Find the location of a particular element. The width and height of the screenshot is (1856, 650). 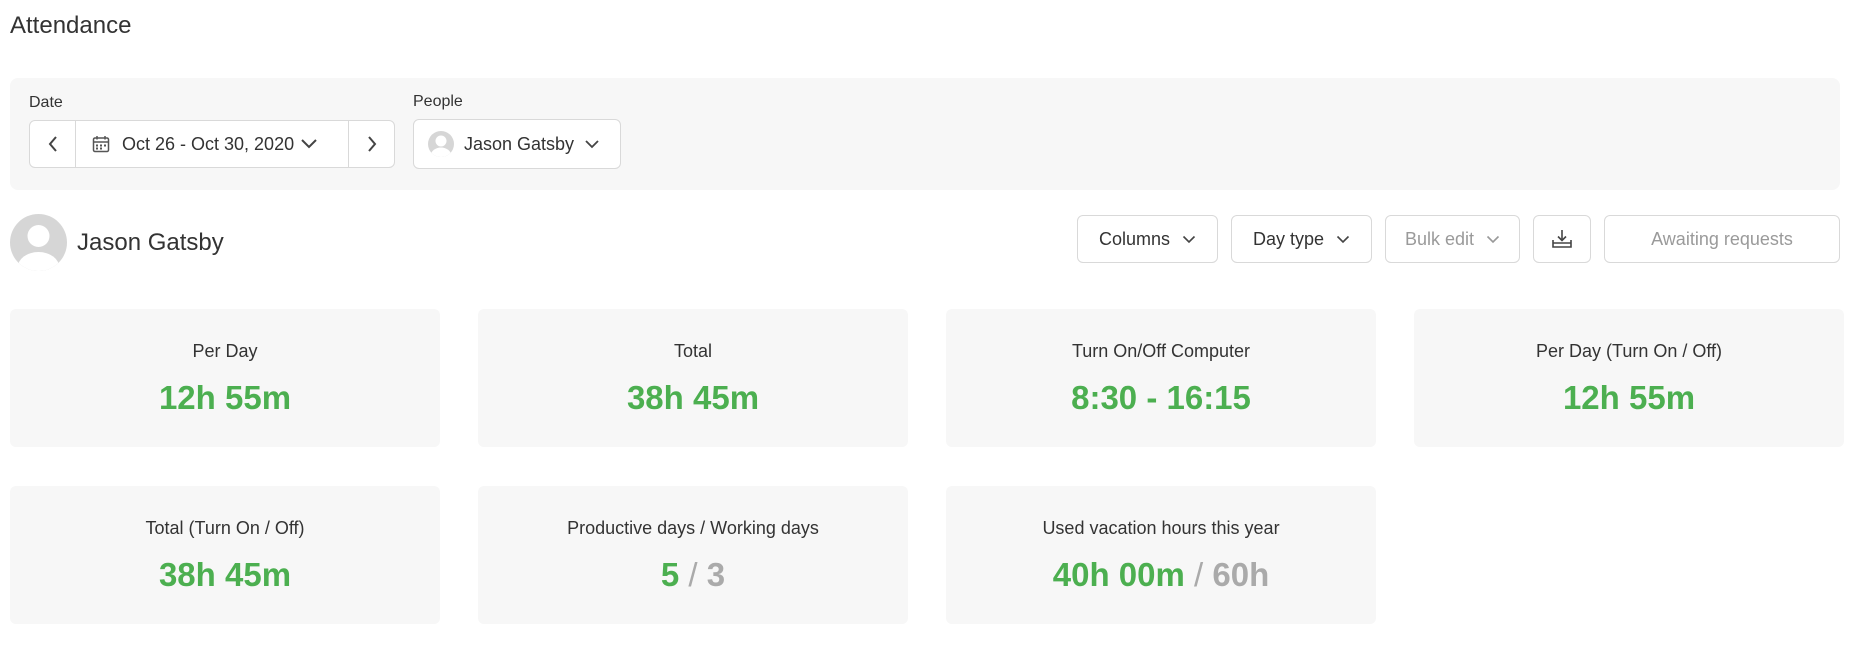

user-name: Jason Gatsby is located at coordinates (150, 242).